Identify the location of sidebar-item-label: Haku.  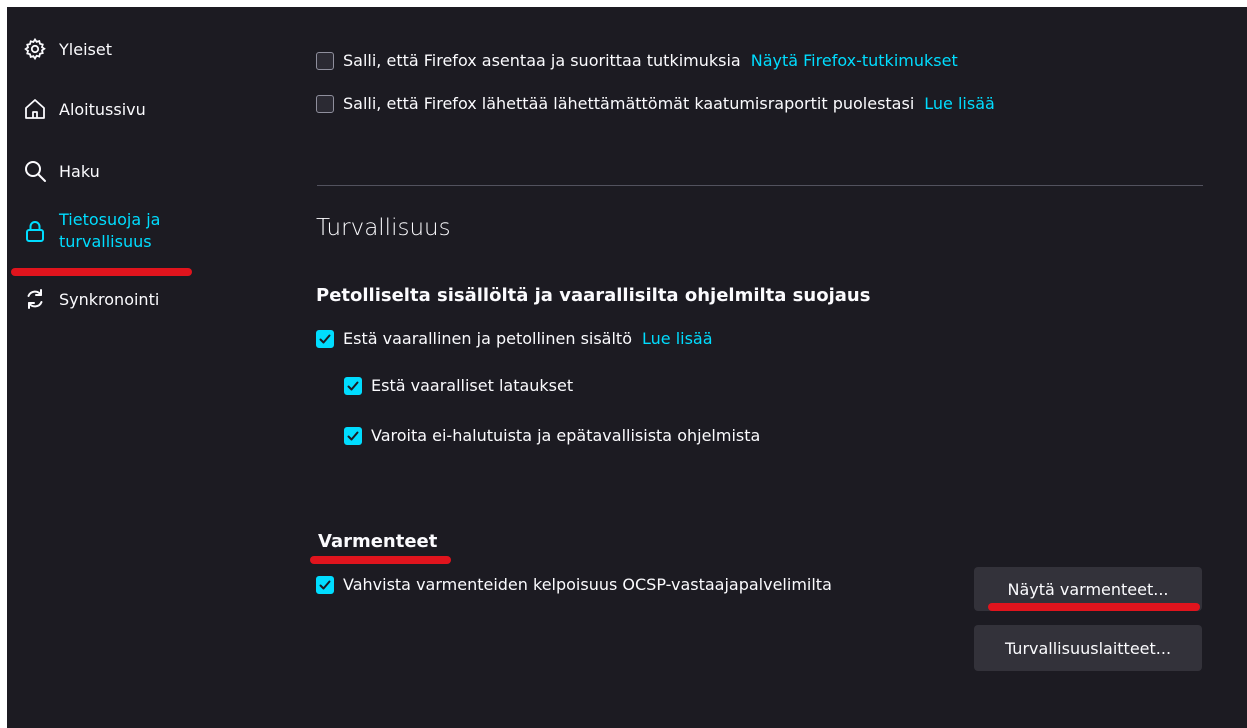
(79, 171).